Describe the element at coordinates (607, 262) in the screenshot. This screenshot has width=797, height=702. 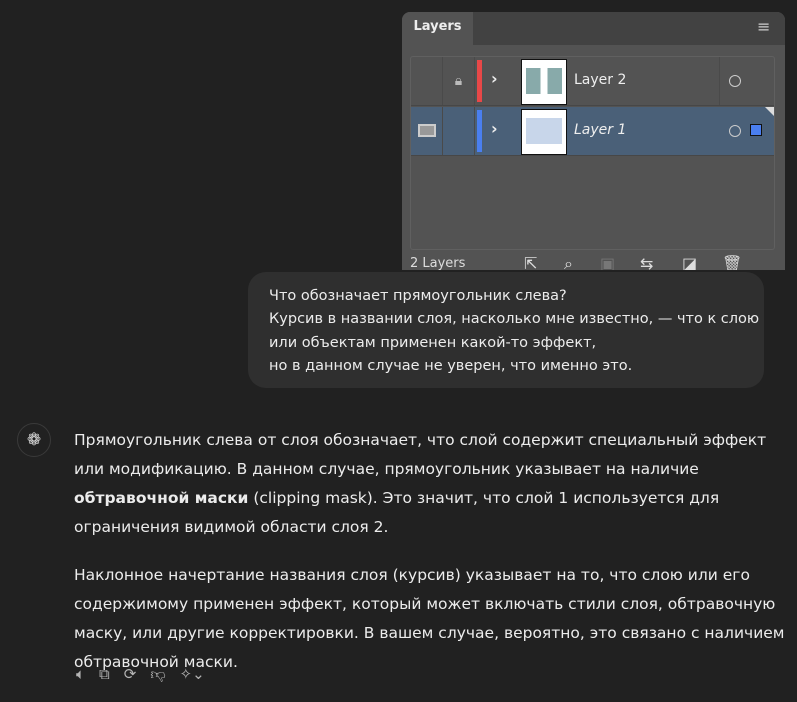
I see `clip-icon: ▣` at that location.